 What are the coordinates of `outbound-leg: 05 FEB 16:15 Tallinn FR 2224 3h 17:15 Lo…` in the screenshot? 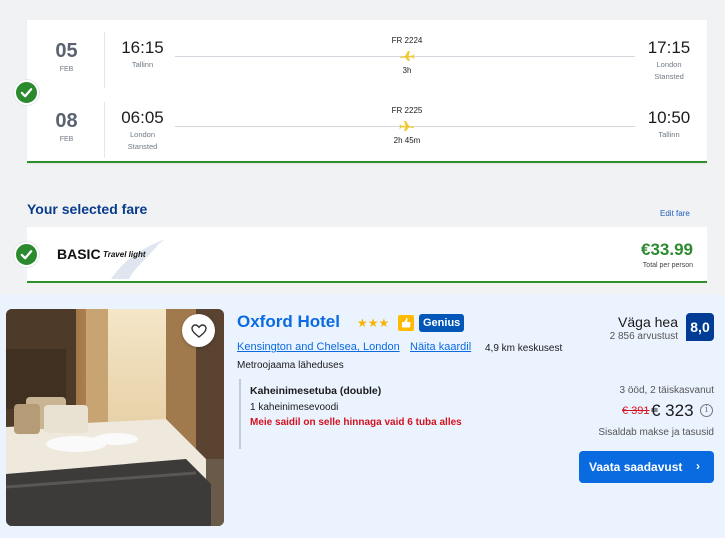 It's located at (367, 60).